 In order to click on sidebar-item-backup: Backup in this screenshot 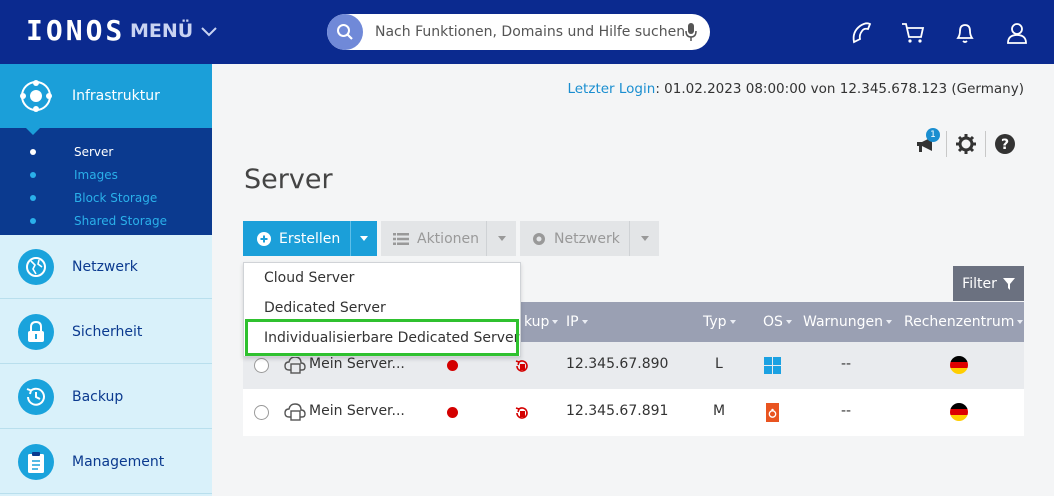, I will do `click(106, 397)`.